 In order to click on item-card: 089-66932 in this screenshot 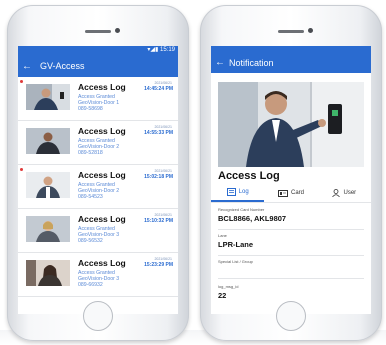, I will do `click(90, 285)`.